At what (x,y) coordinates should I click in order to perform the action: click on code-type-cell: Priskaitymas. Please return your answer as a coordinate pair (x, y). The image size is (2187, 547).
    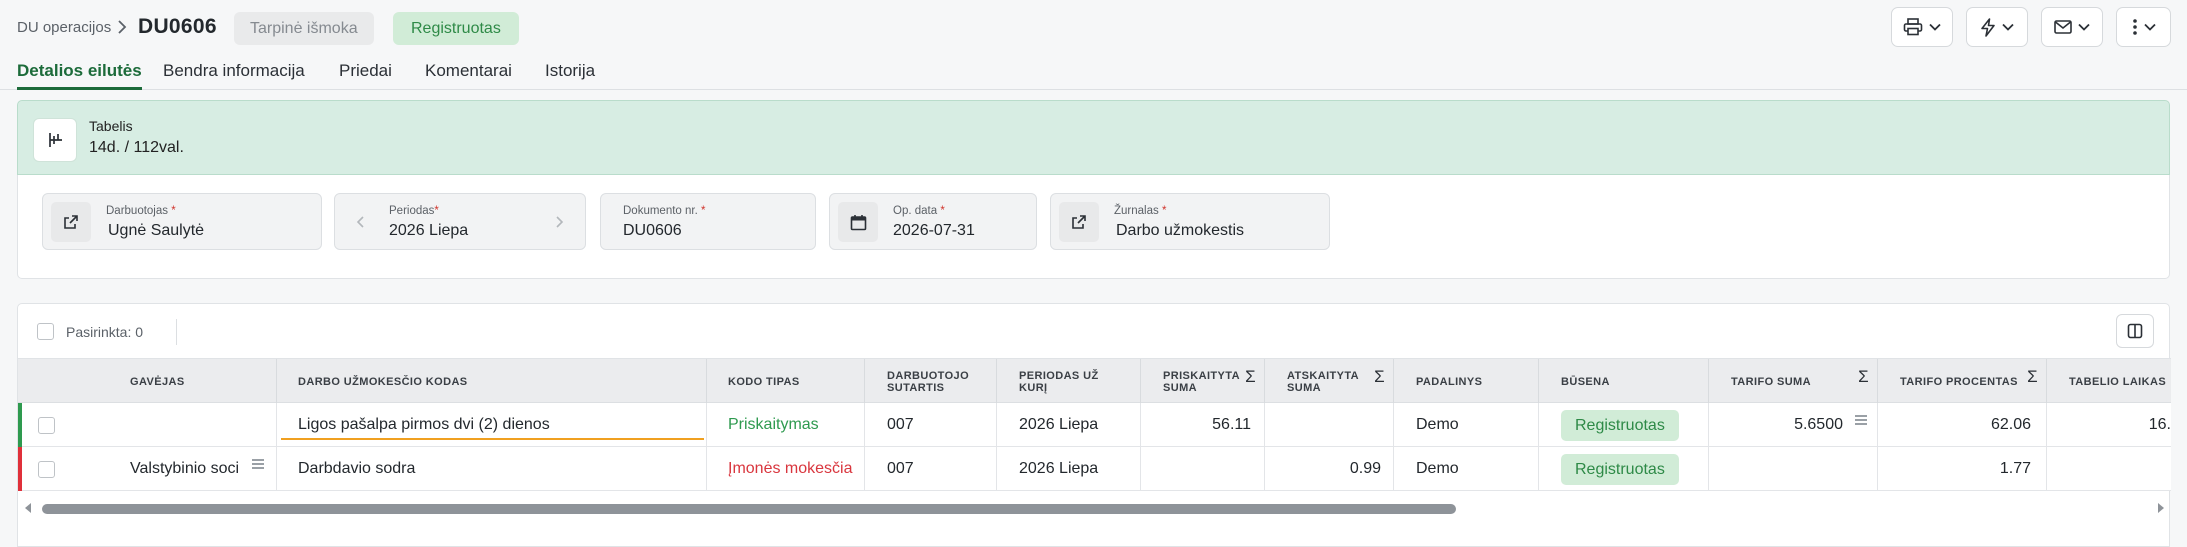
    Looking at the image, I should click on (786, 425).